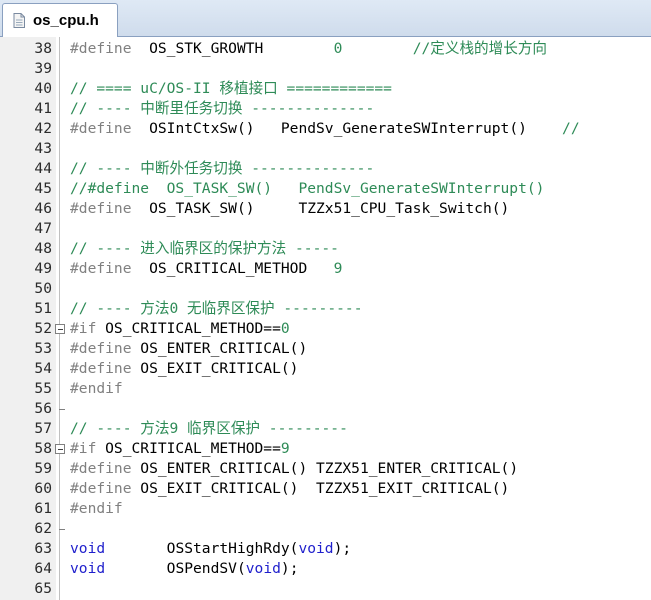 Image resolution: width=651 pixels, height=600 pixels. What do you see at coordinates (43, 188) in the screenshot?
I see `line-number: 45` at bounding box center [43, 188].